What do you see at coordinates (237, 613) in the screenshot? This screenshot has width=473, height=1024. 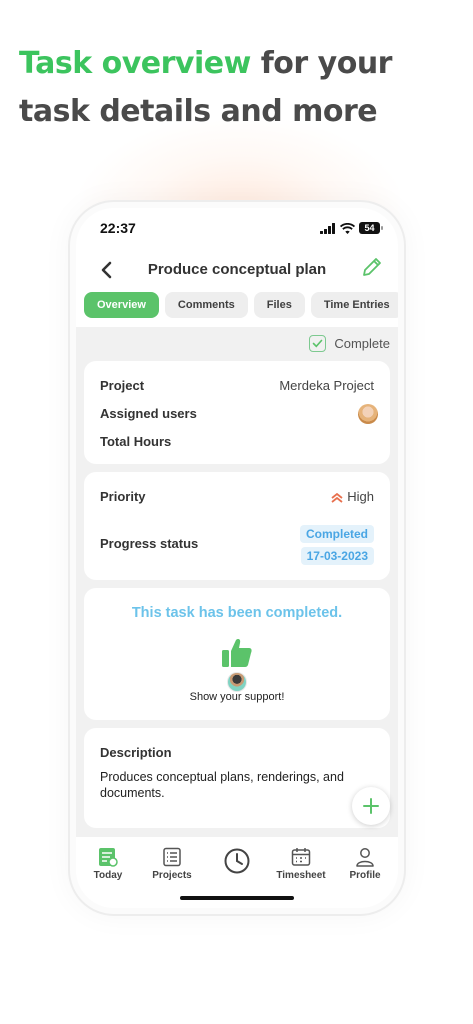 I see `completed-message: This task has been completed.` at bounding box center [237, 613].